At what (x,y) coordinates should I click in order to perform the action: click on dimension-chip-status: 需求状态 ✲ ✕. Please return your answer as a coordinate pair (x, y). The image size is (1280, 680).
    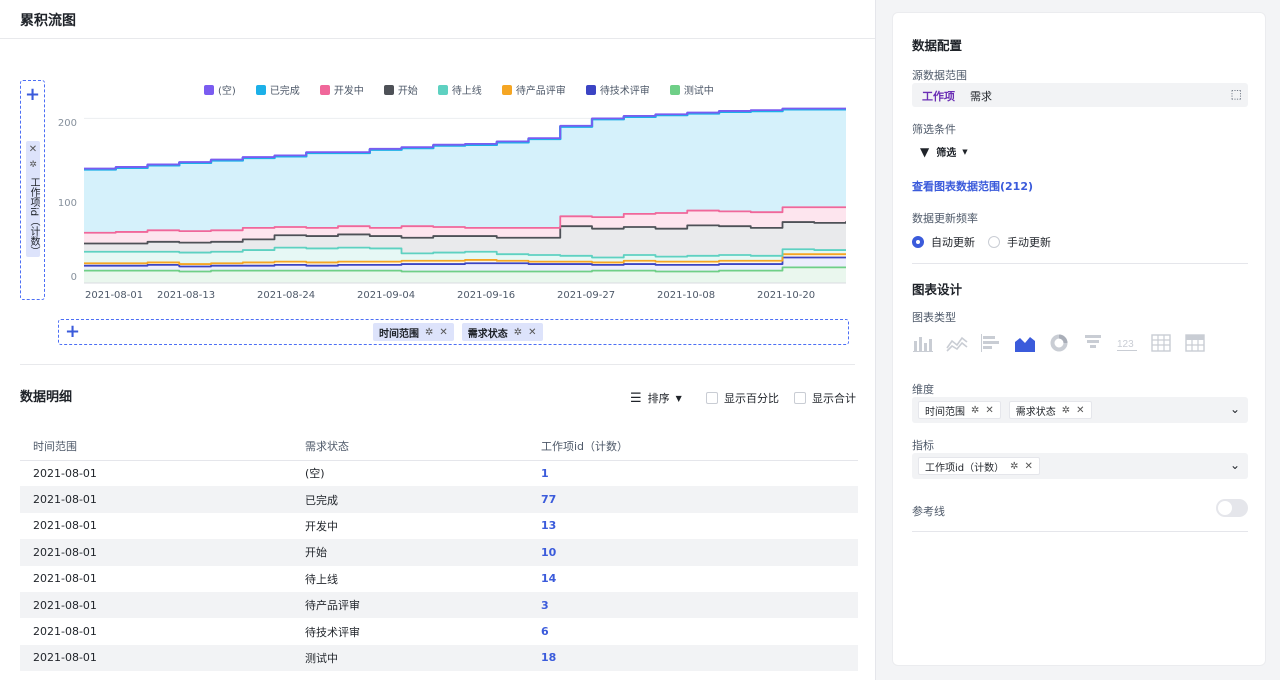
    Looking at the image, I should click on (1050, 410).